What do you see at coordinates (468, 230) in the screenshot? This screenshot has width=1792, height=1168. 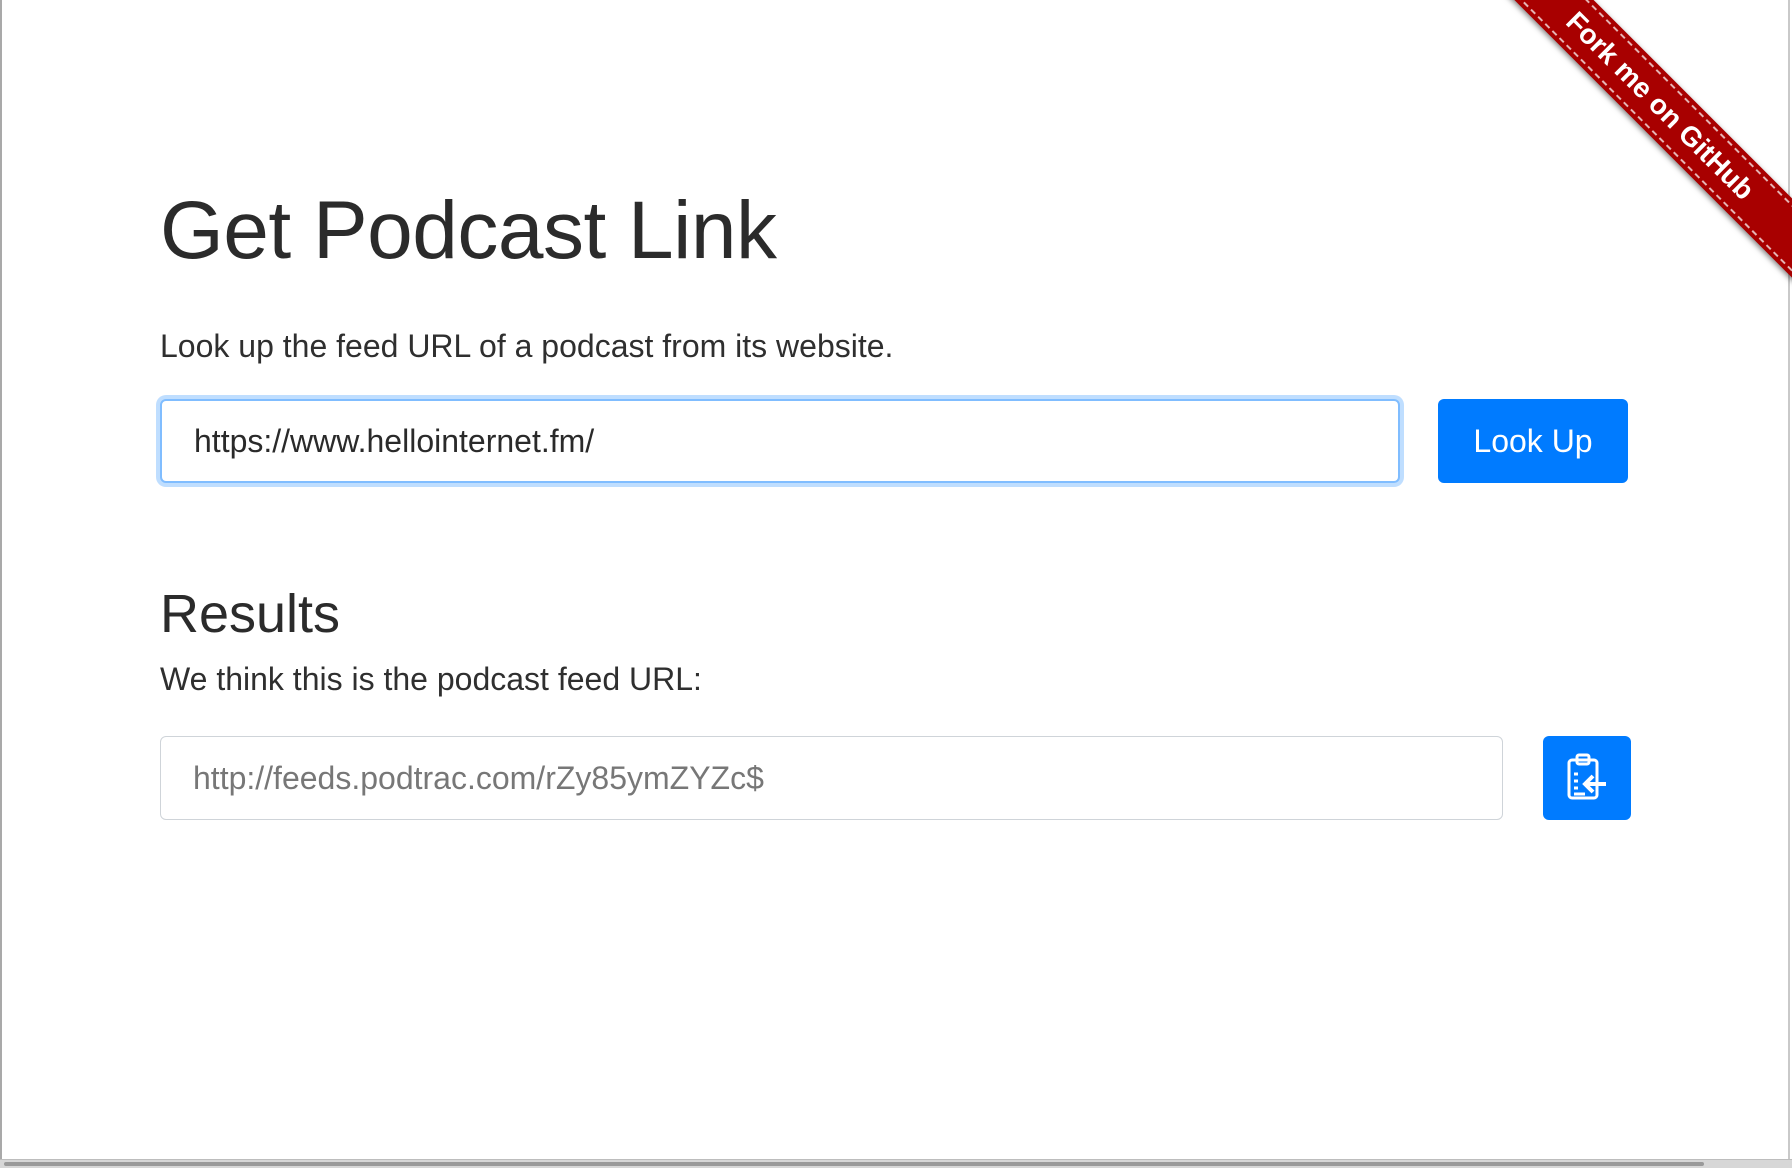 I see `page-title: Get Podcast Link` at bounding box center [468, 230].